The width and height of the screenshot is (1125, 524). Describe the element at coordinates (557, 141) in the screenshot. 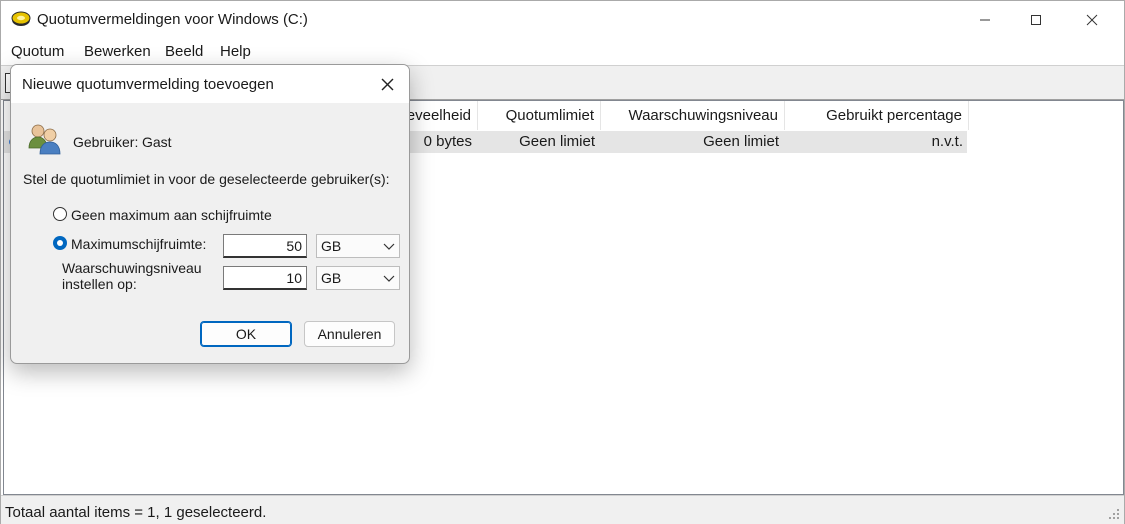

I see `cell-limit: Geen limiet` at that location.